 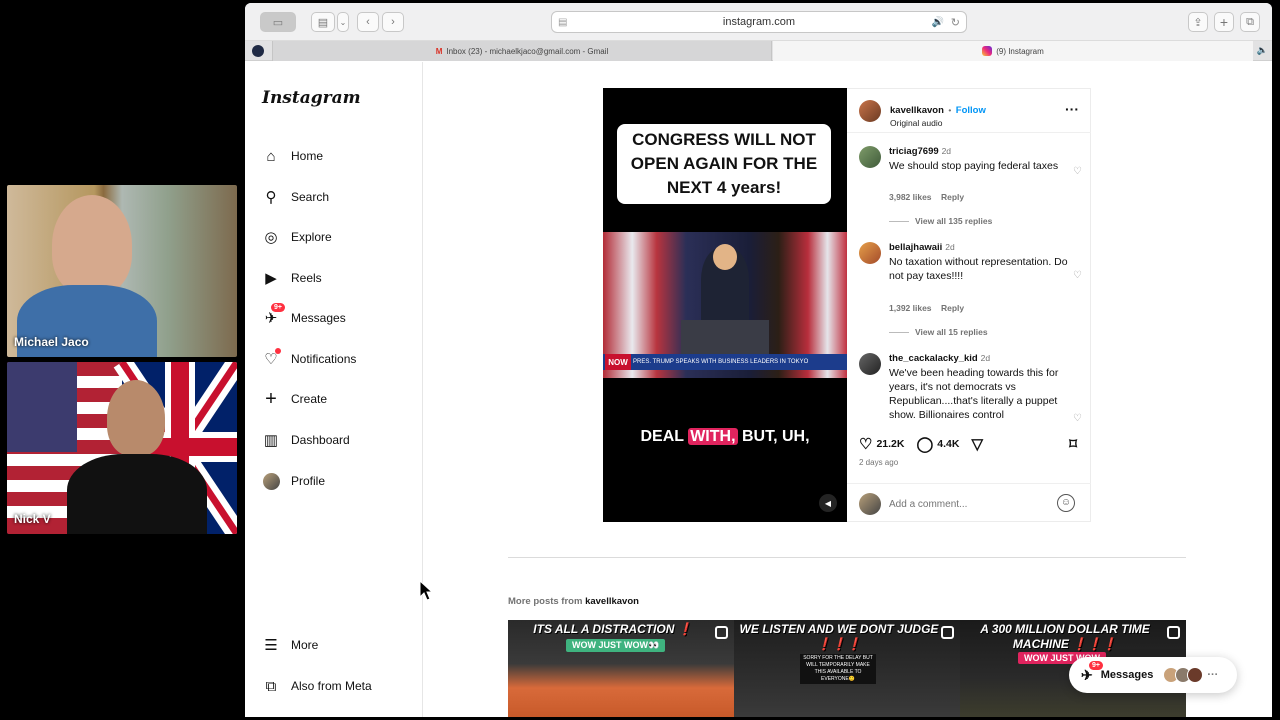 I want to click on home-icon: ⌂, so click(x=271, y=156).